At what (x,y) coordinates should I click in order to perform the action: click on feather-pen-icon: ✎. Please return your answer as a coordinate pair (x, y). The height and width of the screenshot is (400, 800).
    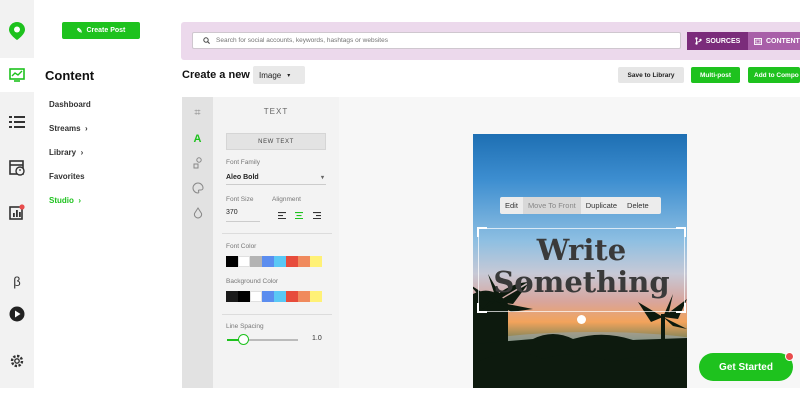
    Looking at the image, I should click on (79, 31).